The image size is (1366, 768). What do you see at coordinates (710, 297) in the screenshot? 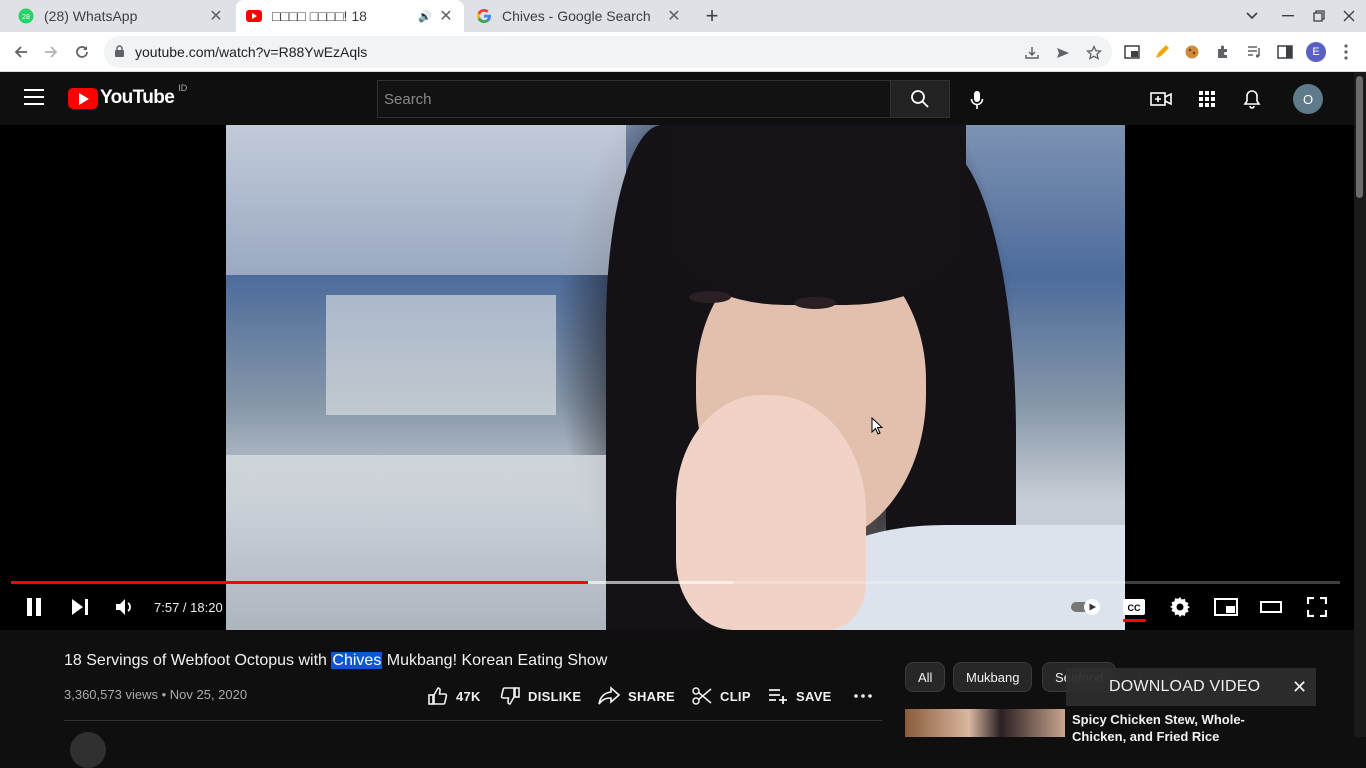
I see `video-subject-eye` at bounding box center [710, 297].